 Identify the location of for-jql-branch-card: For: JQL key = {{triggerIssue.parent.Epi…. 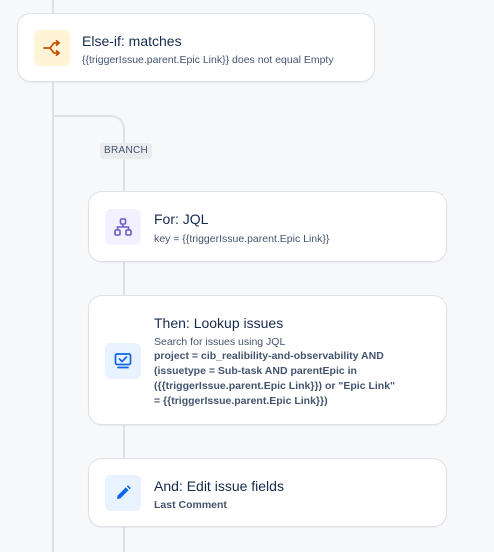
(267, 226).